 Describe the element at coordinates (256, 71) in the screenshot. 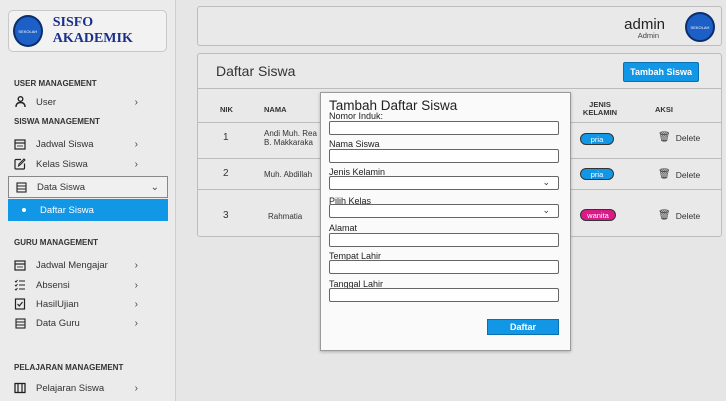

I see `page-title: Daftar Siswa` at that location.